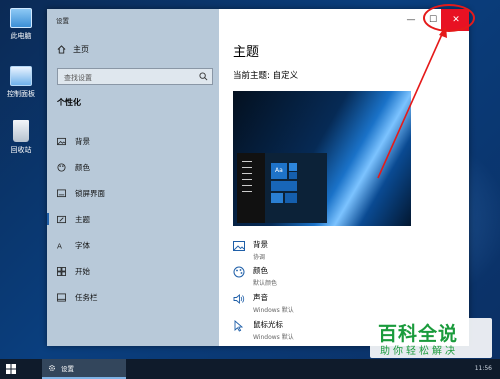  What do you see at coordinates (84, 369) in the screenshot?
I see `taskbar-settings-app: 设置` at bounding box center [84, 369].